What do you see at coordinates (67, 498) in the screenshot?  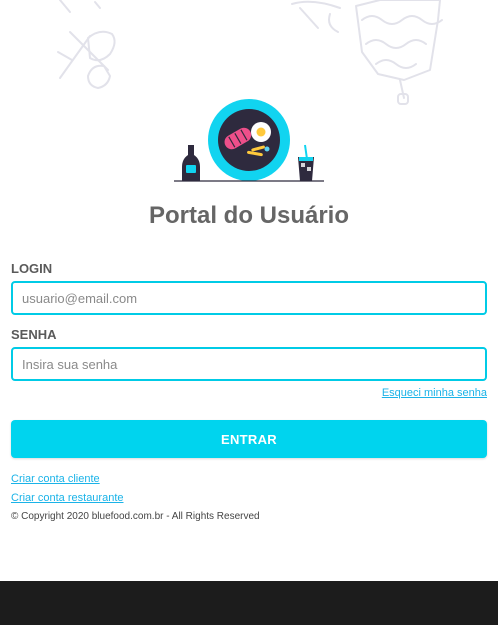 I see `create-restaurant-account-link: Criar conta restaurante` at bounding box center [67, 498].